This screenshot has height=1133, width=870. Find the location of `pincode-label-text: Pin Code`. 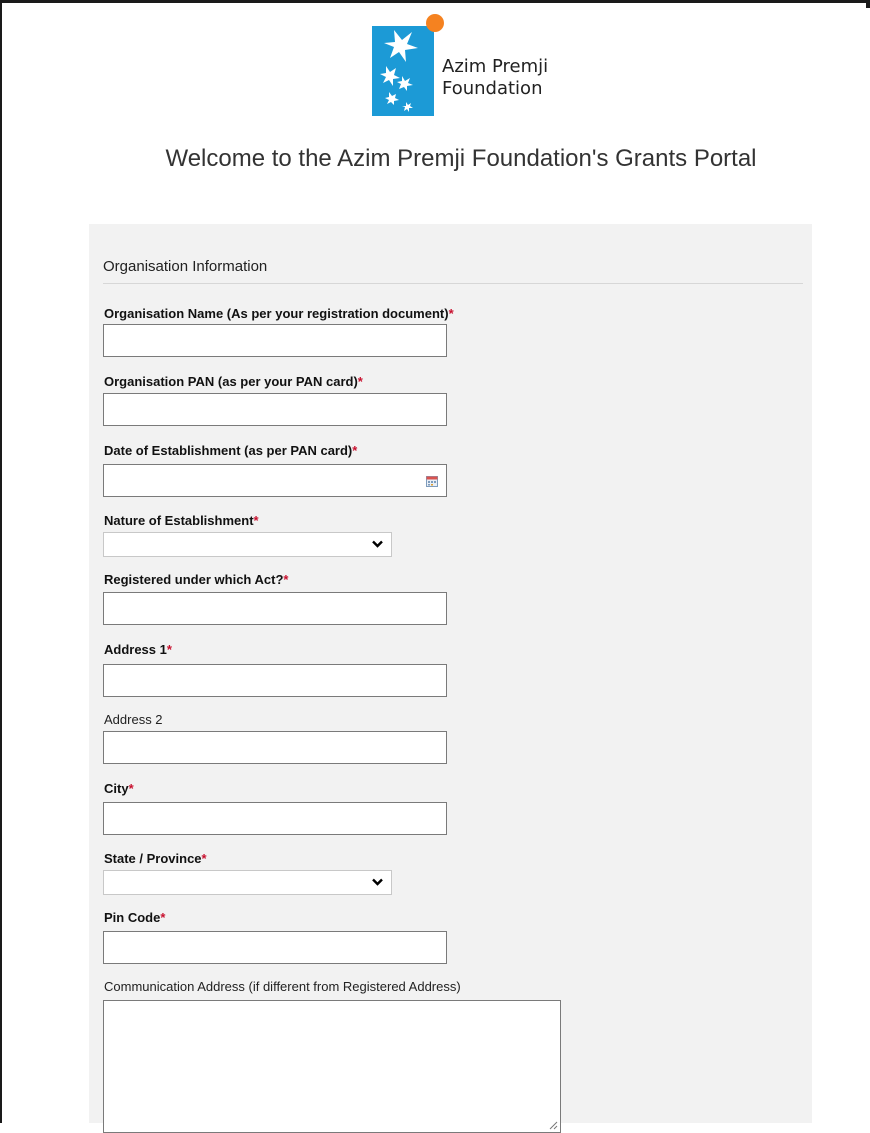

pincode-label-text: Pin Code is located at coordinates (132, 917).